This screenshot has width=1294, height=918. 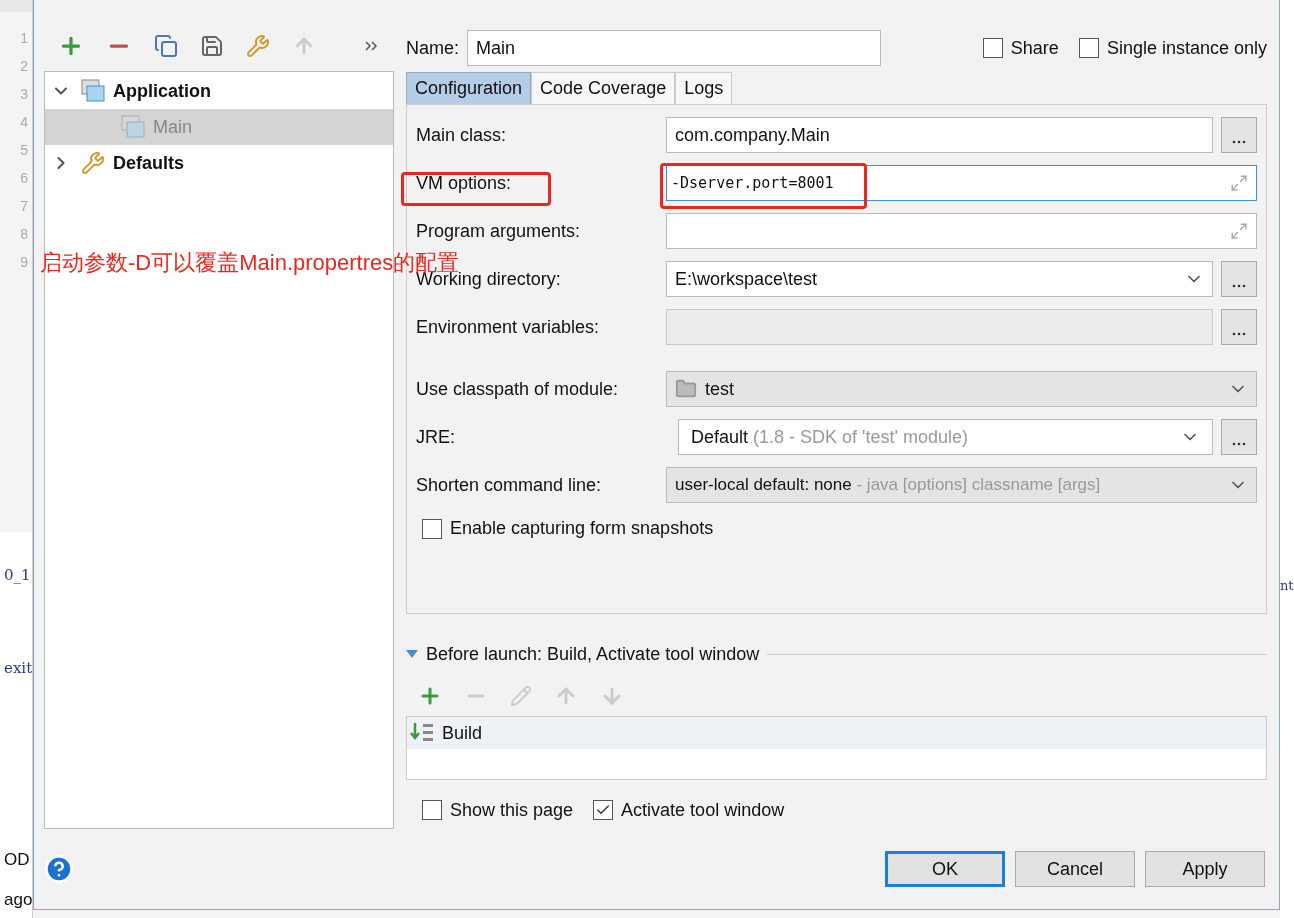 What do you see at coordinates (18, 575) in the screenshot?
I see `code-text: 0_1` at bounding box center [18, 575].